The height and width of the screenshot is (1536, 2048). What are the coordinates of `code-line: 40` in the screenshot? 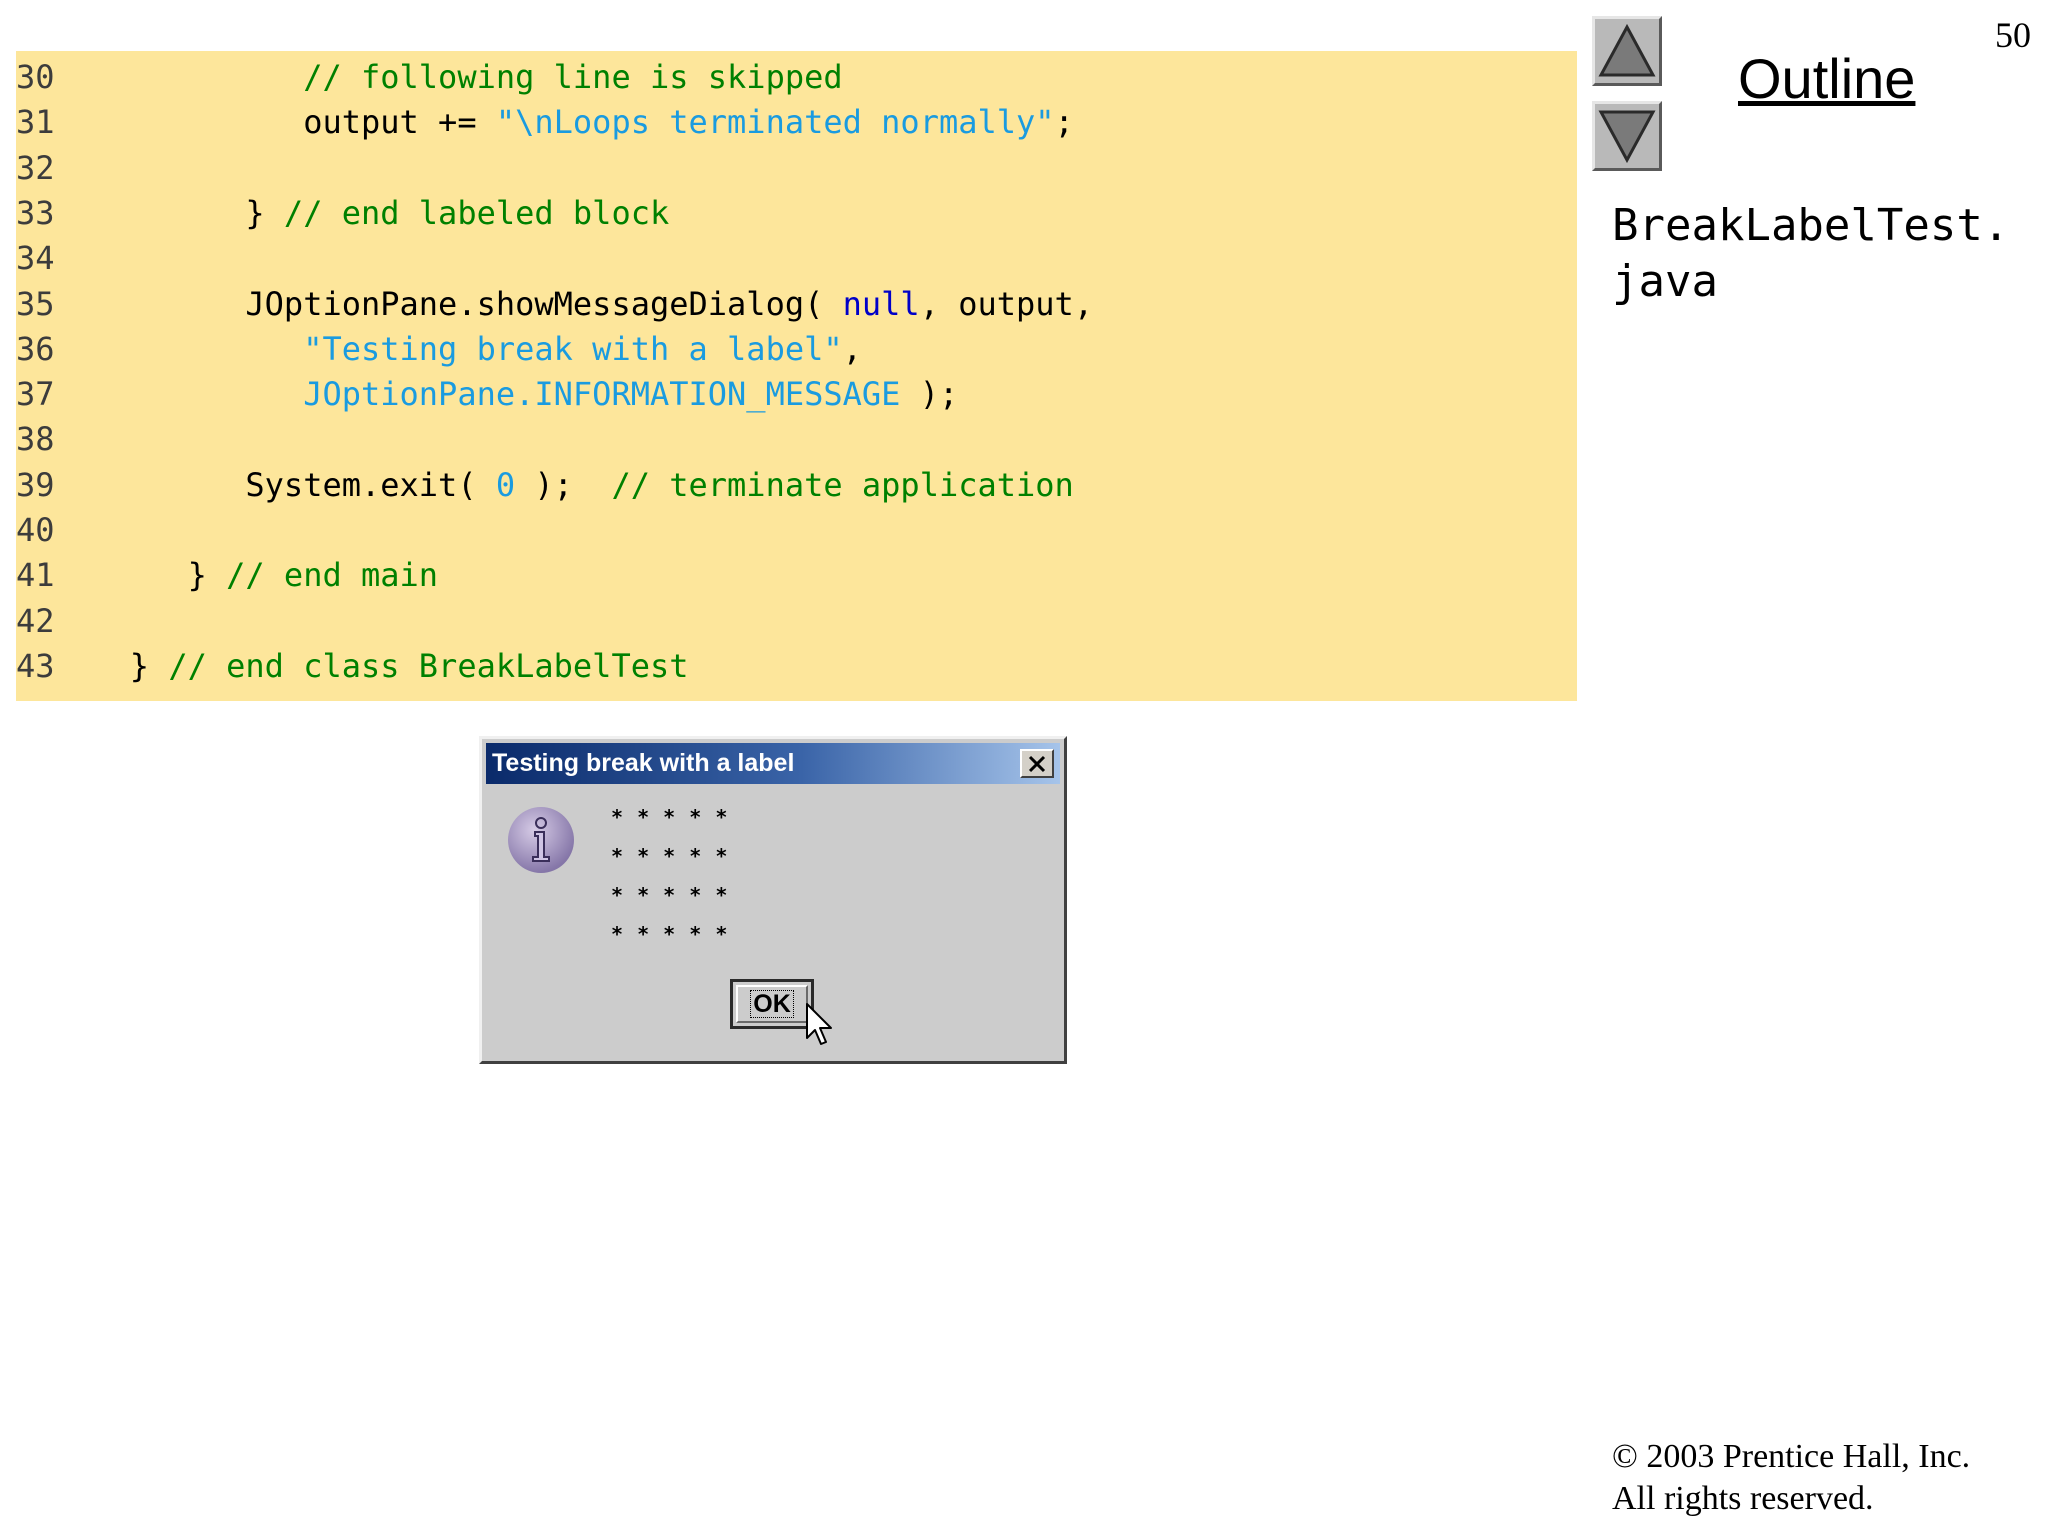 It's located at (44, 530).